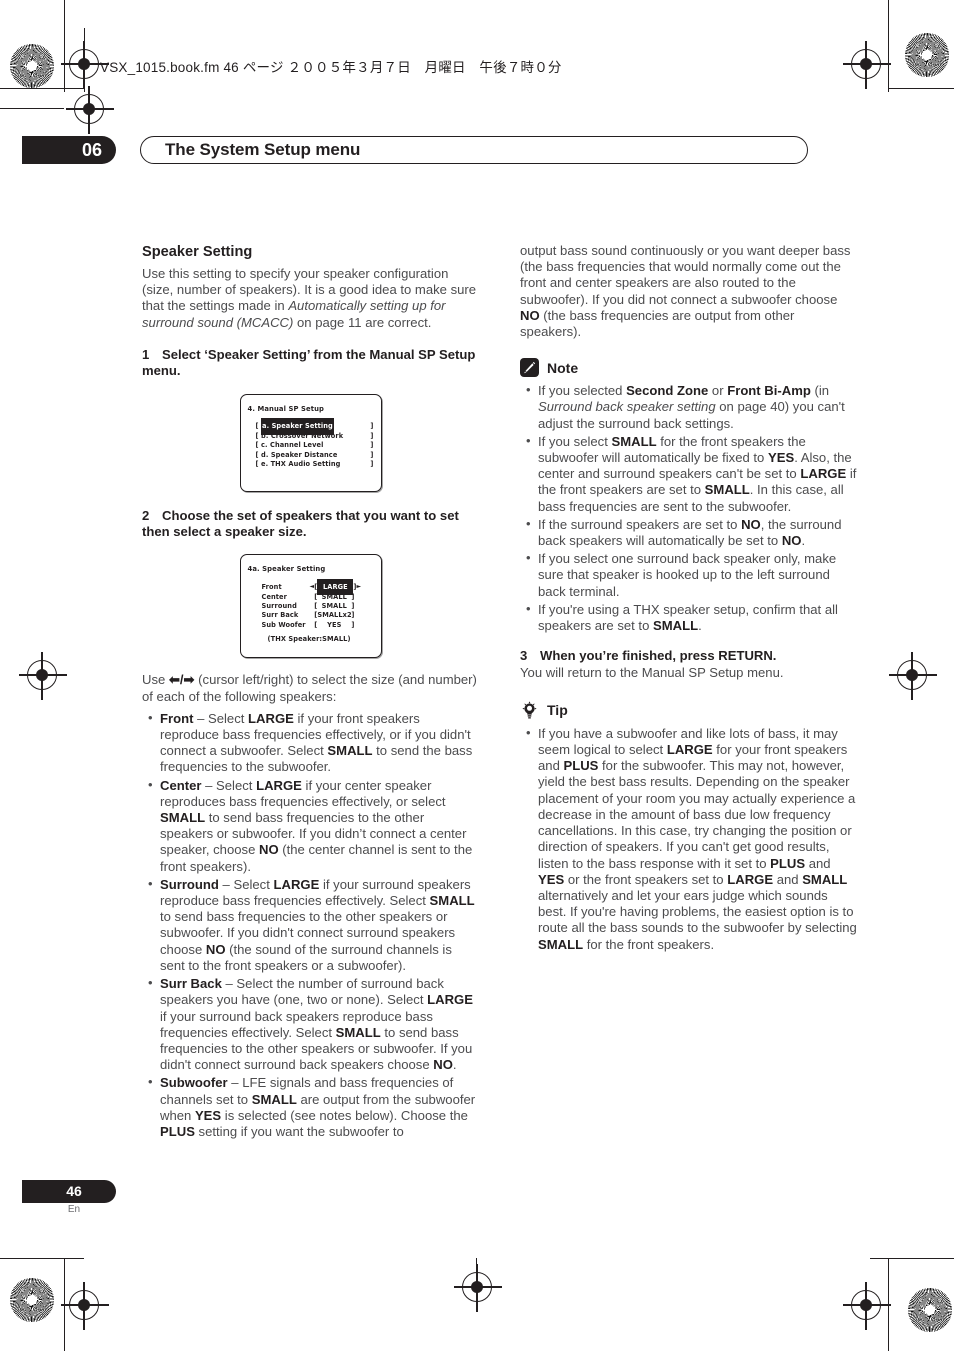 The image size is (954, 1351). I want to click on cursor-instruction-part1: Use, so click(155, 680).